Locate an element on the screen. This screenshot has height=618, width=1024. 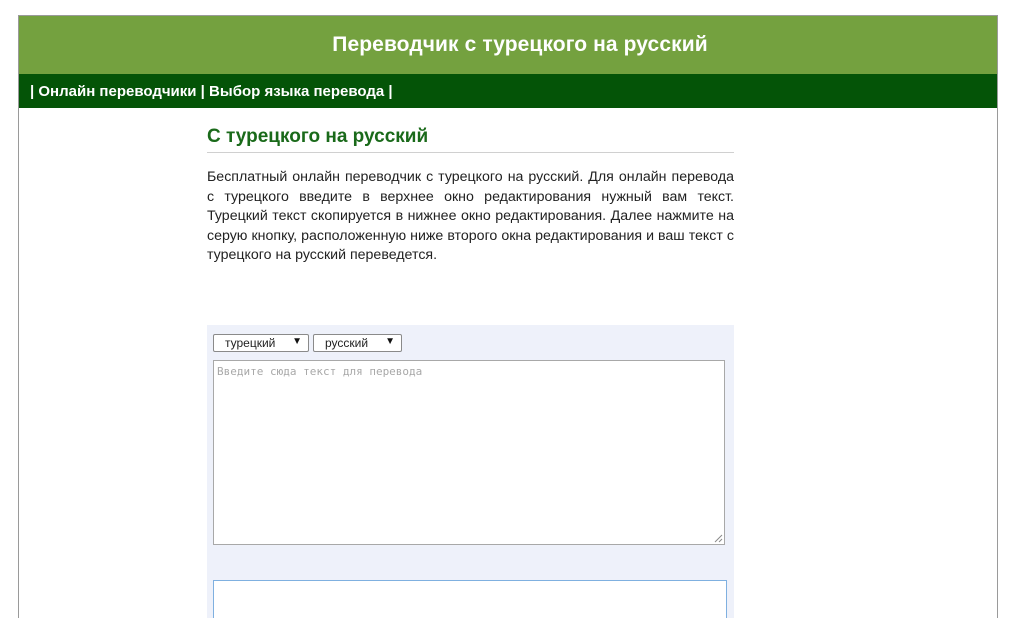
site-header: Переводчик с турецкого на русский is located at coordinates (508, 45).